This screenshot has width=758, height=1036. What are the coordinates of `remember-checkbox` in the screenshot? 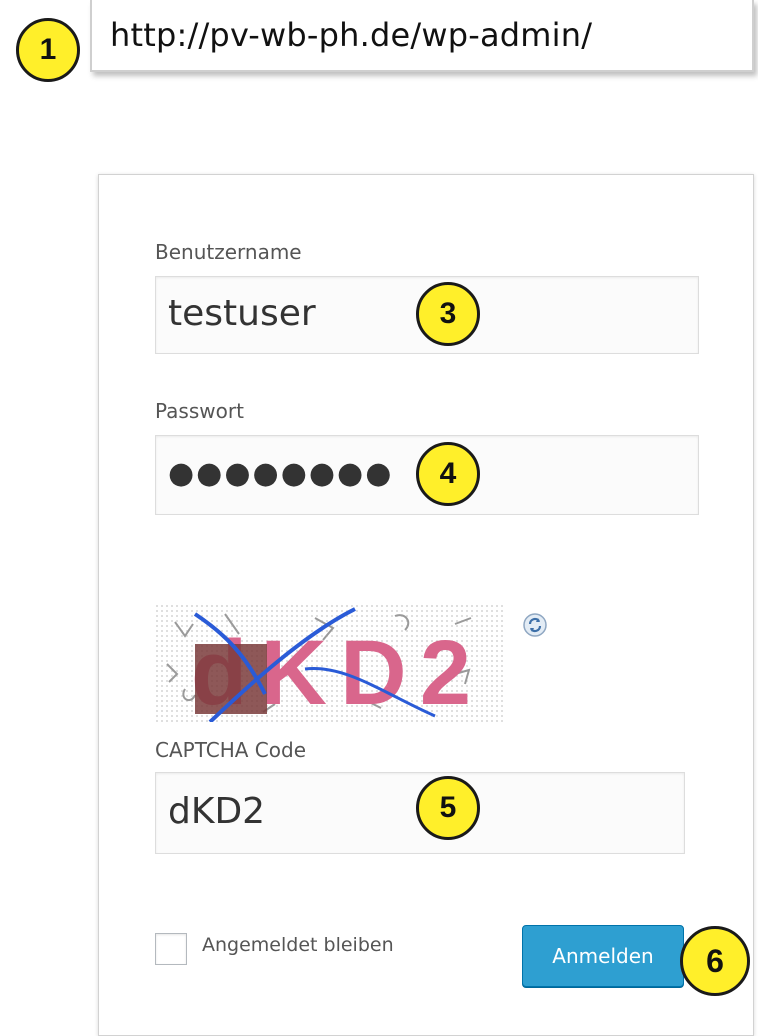 It's located at (171, 949).